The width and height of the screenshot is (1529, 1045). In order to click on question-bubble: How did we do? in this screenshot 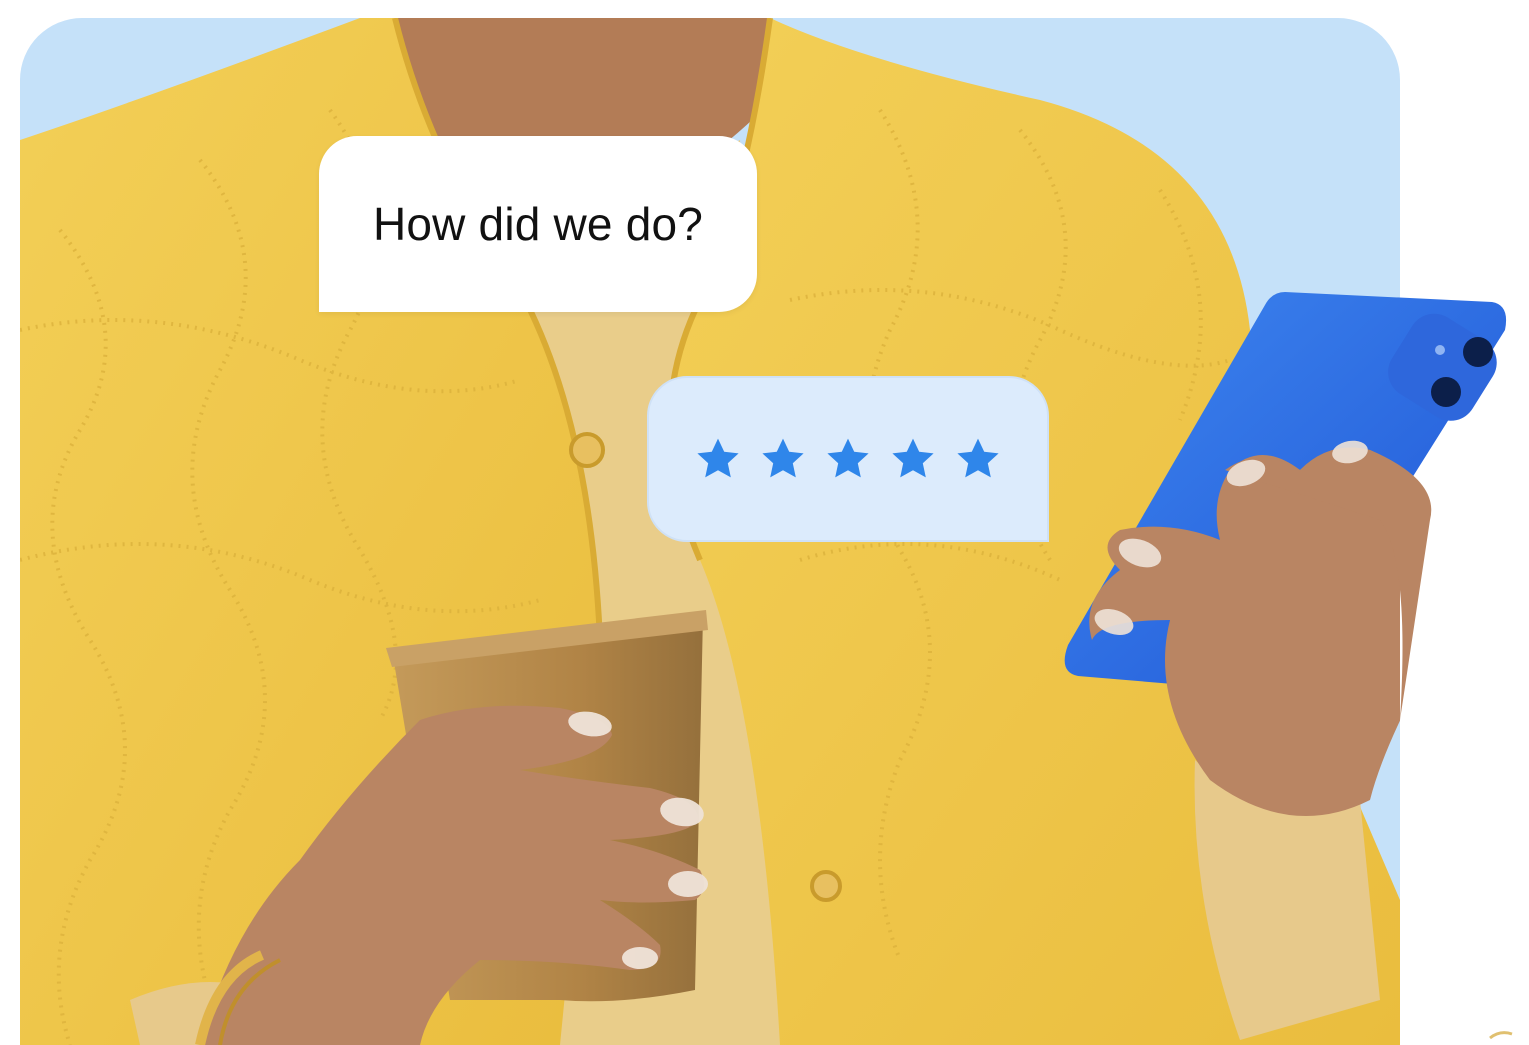, I will do `click(538, 224)`.